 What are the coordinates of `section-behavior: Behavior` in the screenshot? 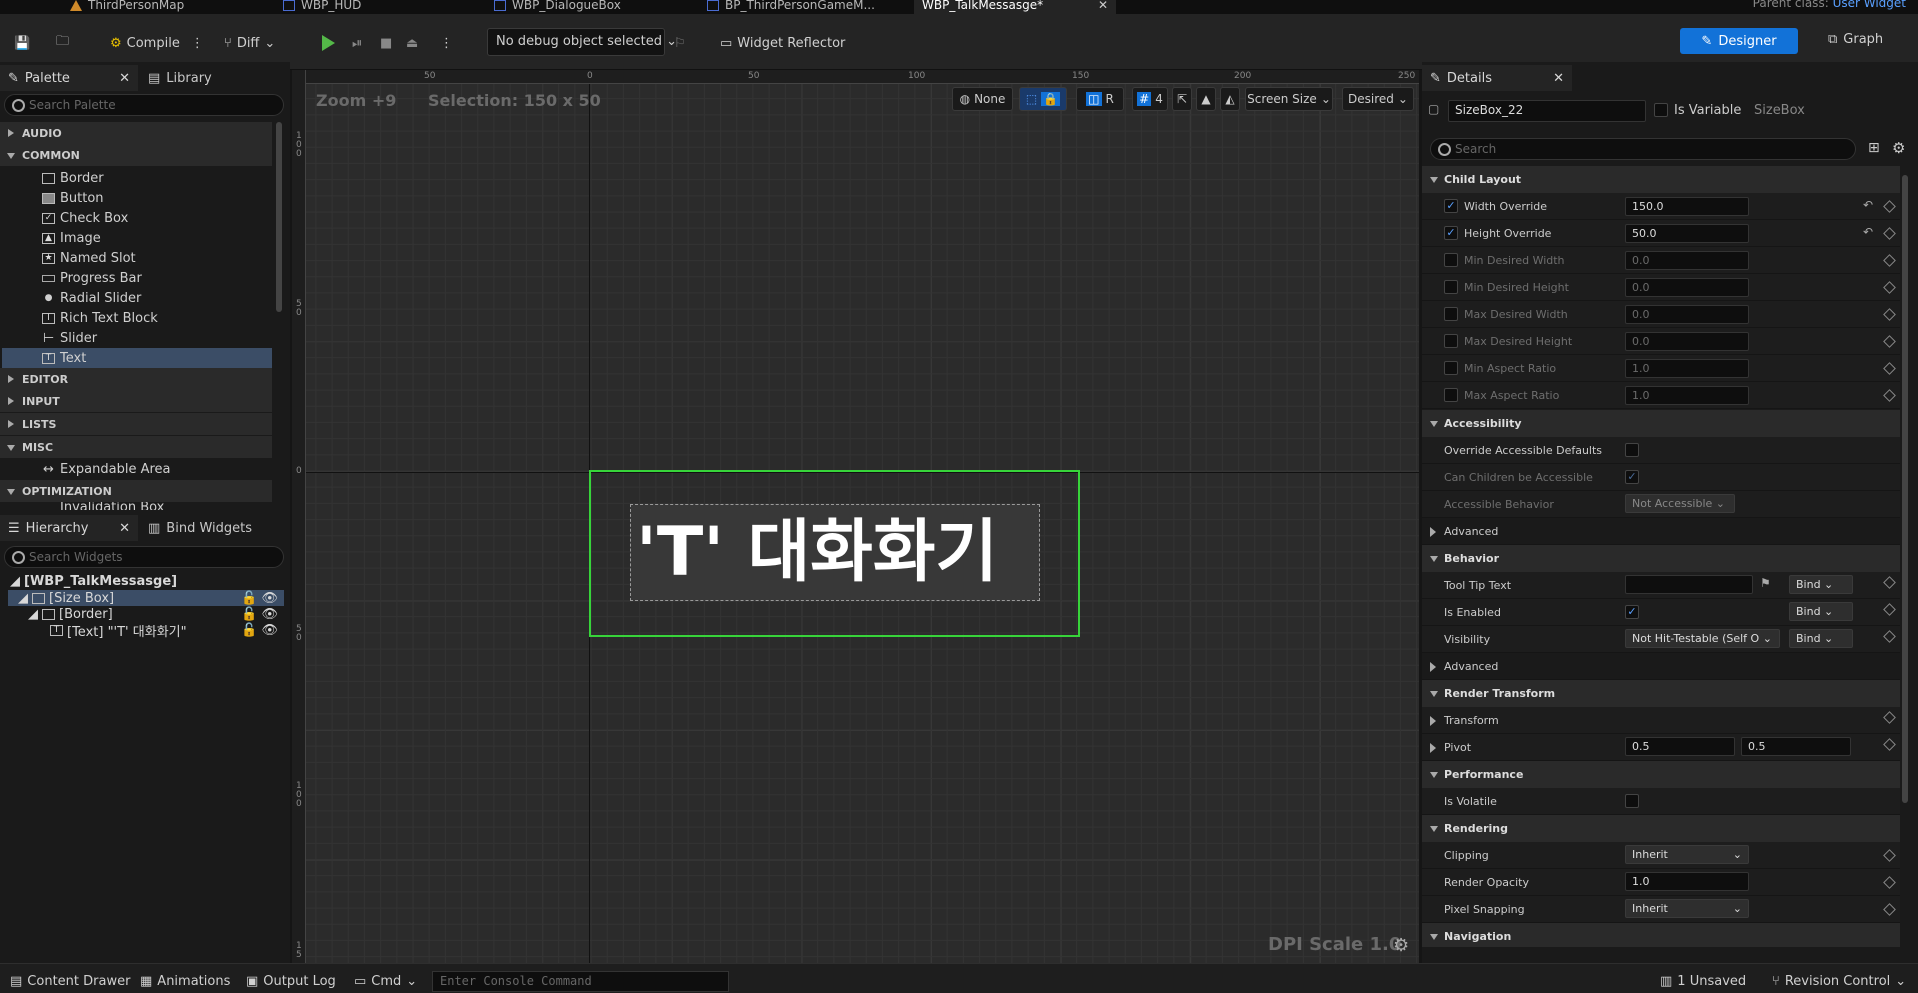 It's located at (1661, 558).